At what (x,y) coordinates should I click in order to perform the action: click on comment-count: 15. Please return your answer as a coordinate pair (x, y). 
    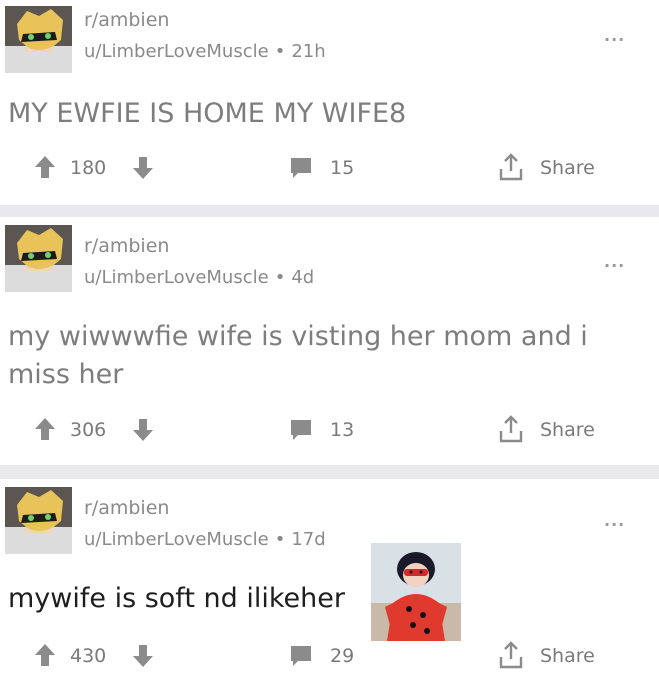
    Looking at the image, I should click on (342, 168).